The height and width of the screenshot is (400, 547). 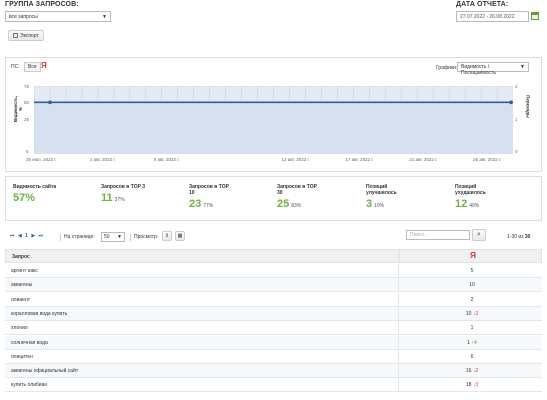 I want to click on sort-icon: ⇕, so click(x=167, y=236).